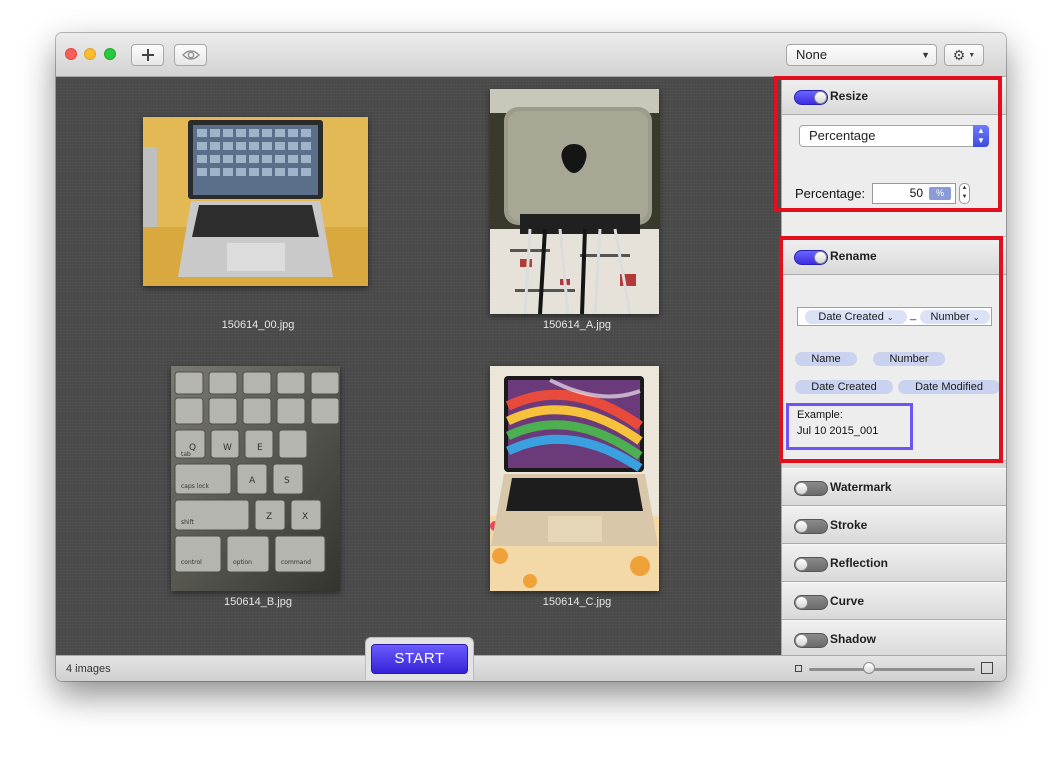 This screenshot has width=1062, height=762. I want to click on plus-icon, so click(147, 55).